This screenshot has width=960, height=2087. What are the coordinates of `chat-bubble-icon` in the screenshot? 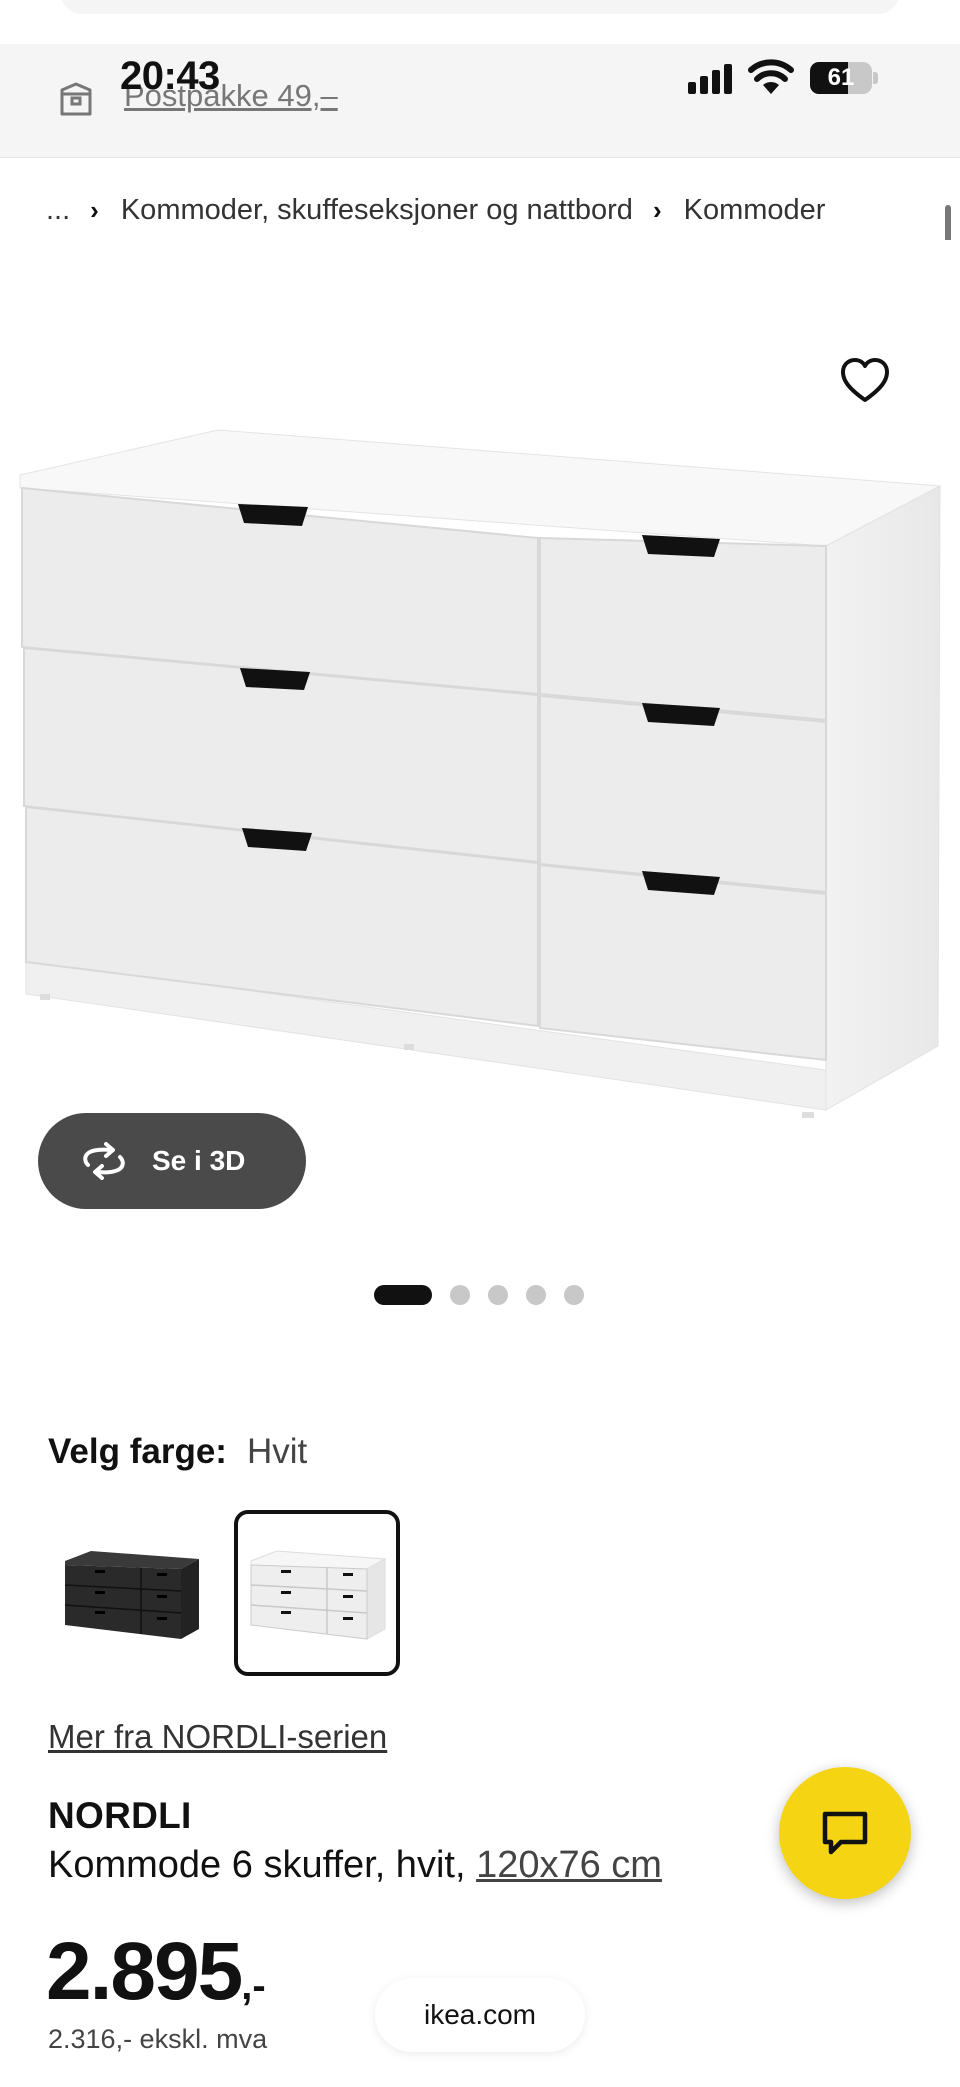 It's located at (845, 1833).